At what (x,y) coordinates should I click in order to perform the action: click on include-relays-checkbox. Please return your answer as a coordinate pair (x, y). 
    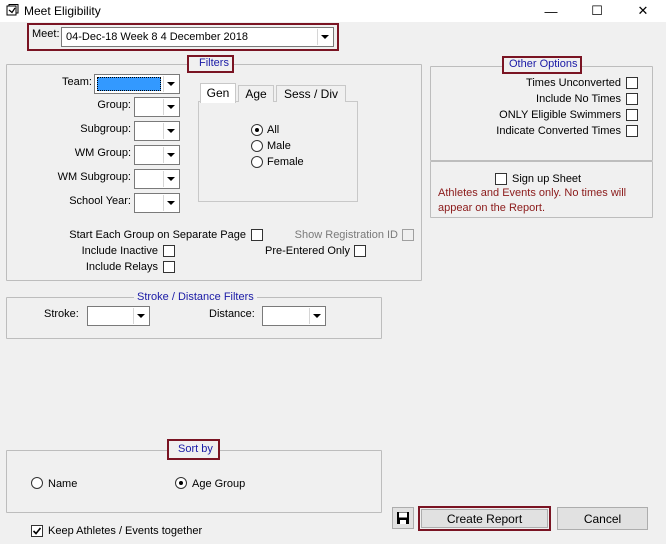
    Looking at the image, I should click on (169, 267).